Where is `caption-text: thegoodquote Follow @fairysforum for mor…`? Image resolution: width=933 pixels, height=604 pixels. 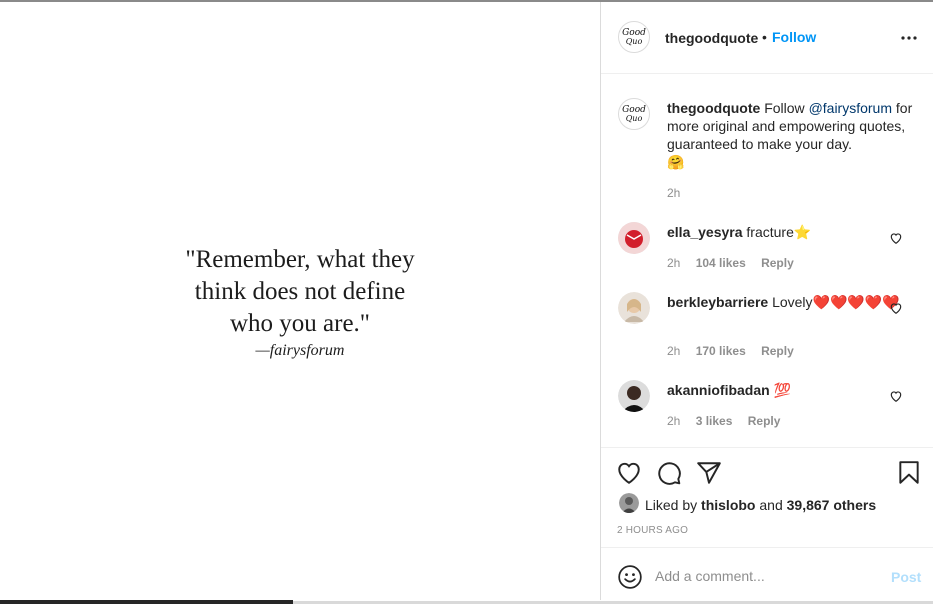
caption-text: thegoodquote Follow @fairysforum for mor… is located at coordinates (792, 135).